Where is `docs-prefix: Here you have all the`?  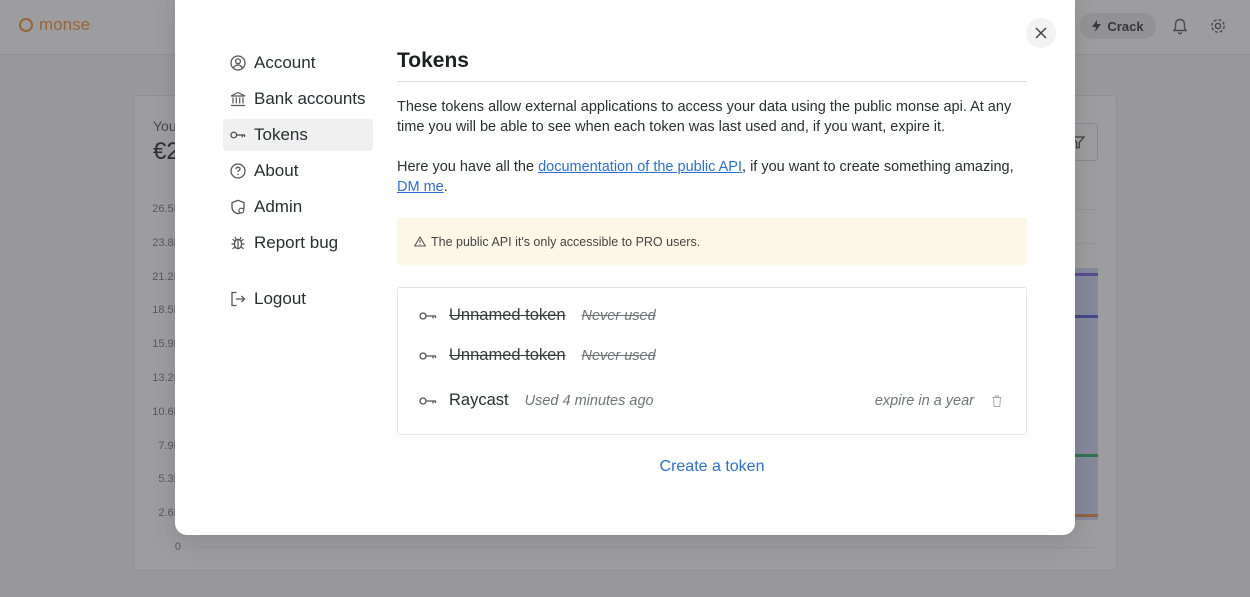
docs-prefix: Here you have all the is located at coordinates (468, 167).